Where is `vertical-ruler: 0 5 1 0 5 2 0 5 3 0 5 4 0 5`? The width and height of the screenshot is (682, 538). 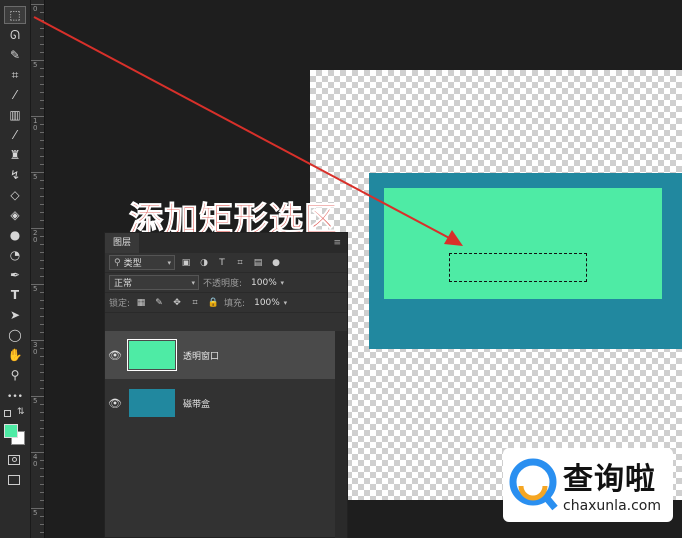
vertical-ruler: 0 5 1 0 5 2 0 5 3 0 5 4 0 5 is located at coordinates (38, 269).